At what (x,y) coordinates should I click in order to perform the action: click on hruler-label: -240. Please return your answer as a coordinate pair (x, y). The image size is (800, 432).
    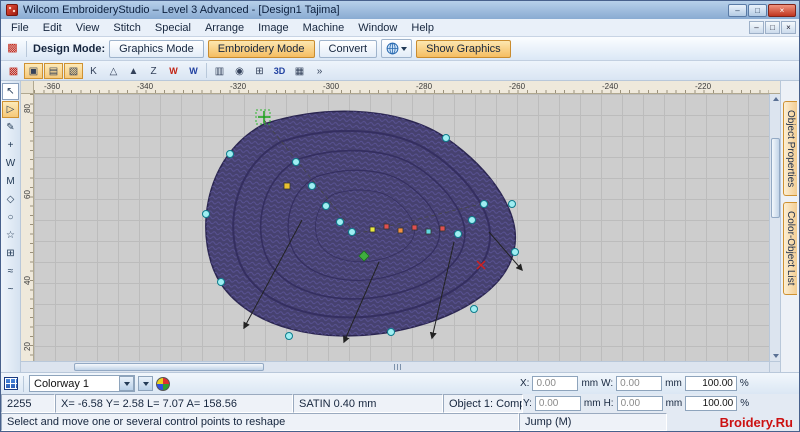
    Looking at the image, I should click on (610, 86).